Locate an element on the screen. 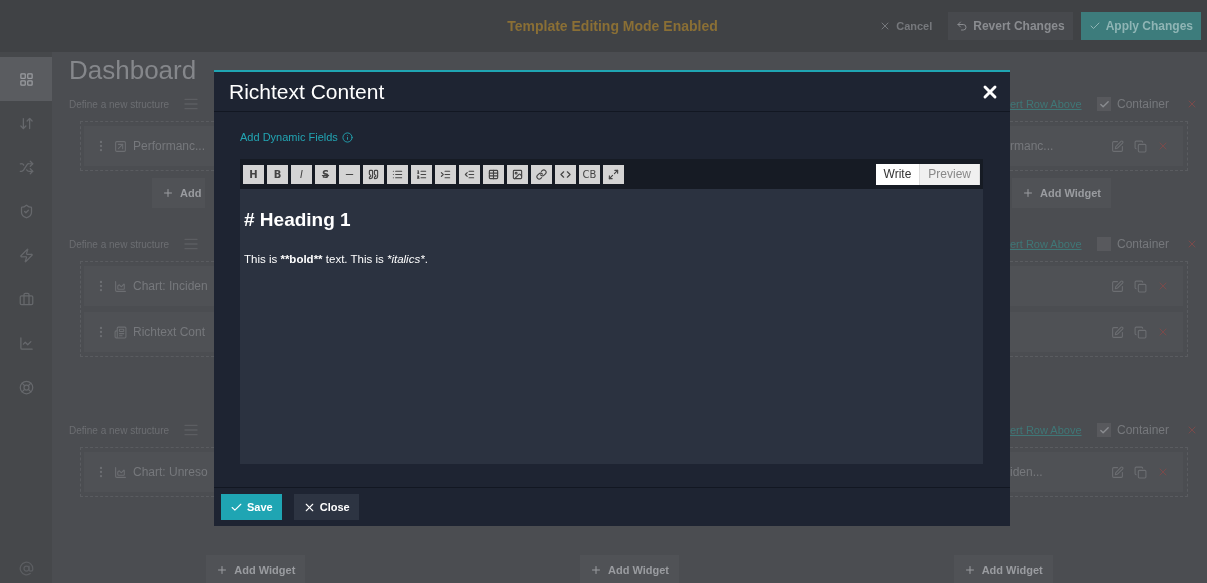 The image size is (1207, 583). toolbar-button: H is located at coordinates (253, 174).